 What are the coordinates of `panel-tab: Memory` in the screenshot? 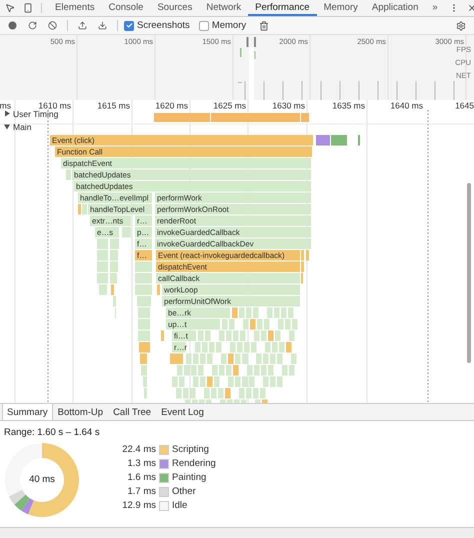 It's located at (340, 8).